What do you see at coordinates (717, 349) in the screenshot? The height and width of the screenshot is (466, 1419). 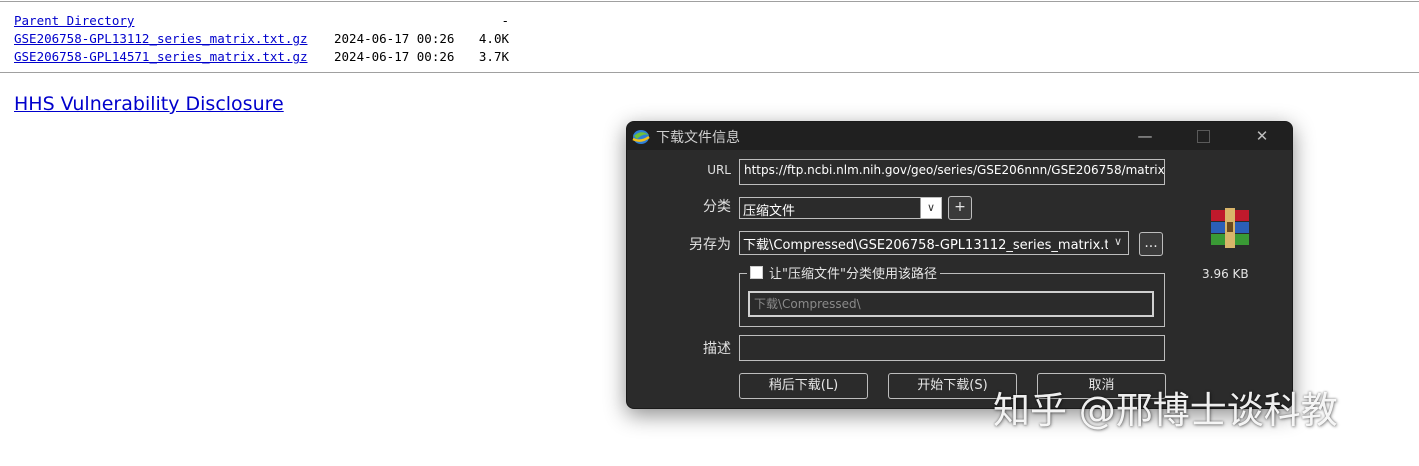 I see `description-label: 描述` at bounding box center [717, 349].